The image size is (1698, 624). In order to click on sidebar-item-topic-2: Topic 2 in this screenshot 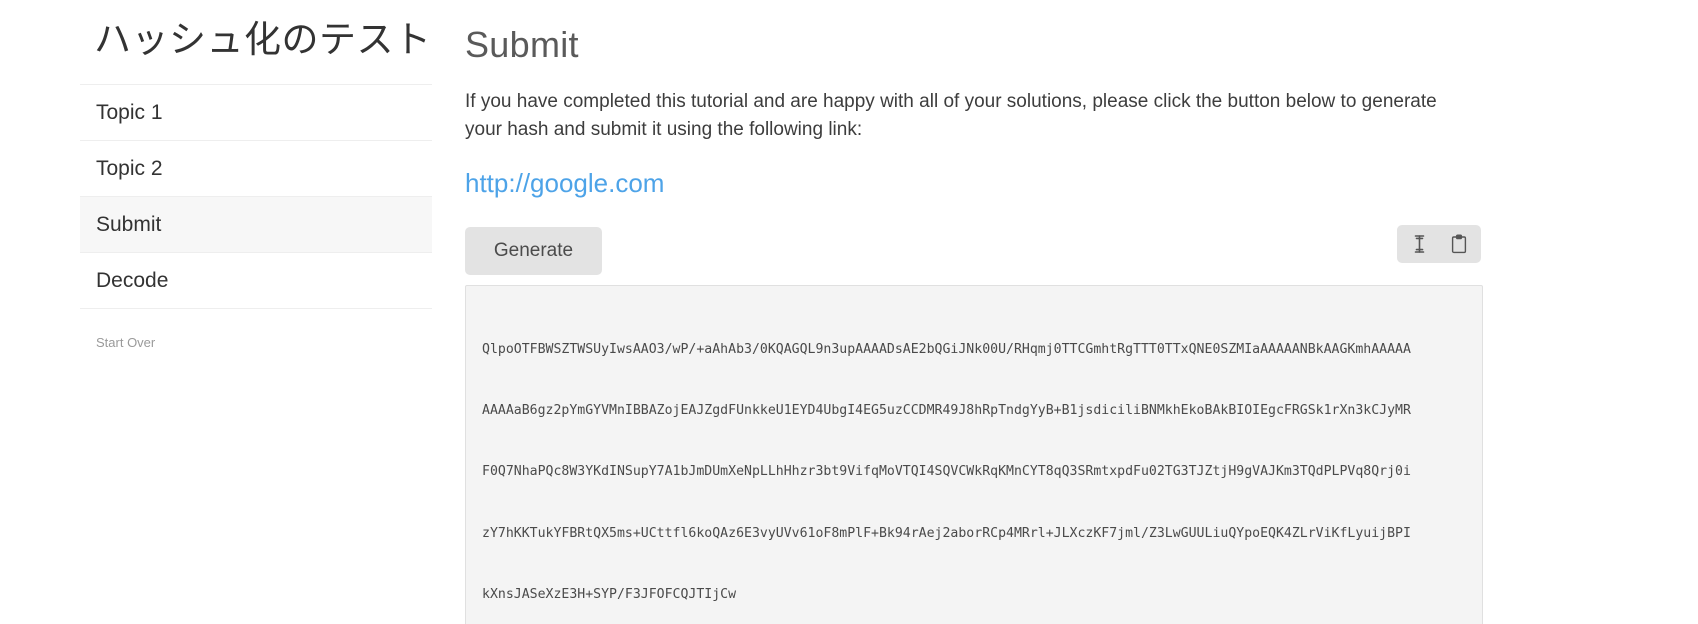, I will do `click(256, 169)`.